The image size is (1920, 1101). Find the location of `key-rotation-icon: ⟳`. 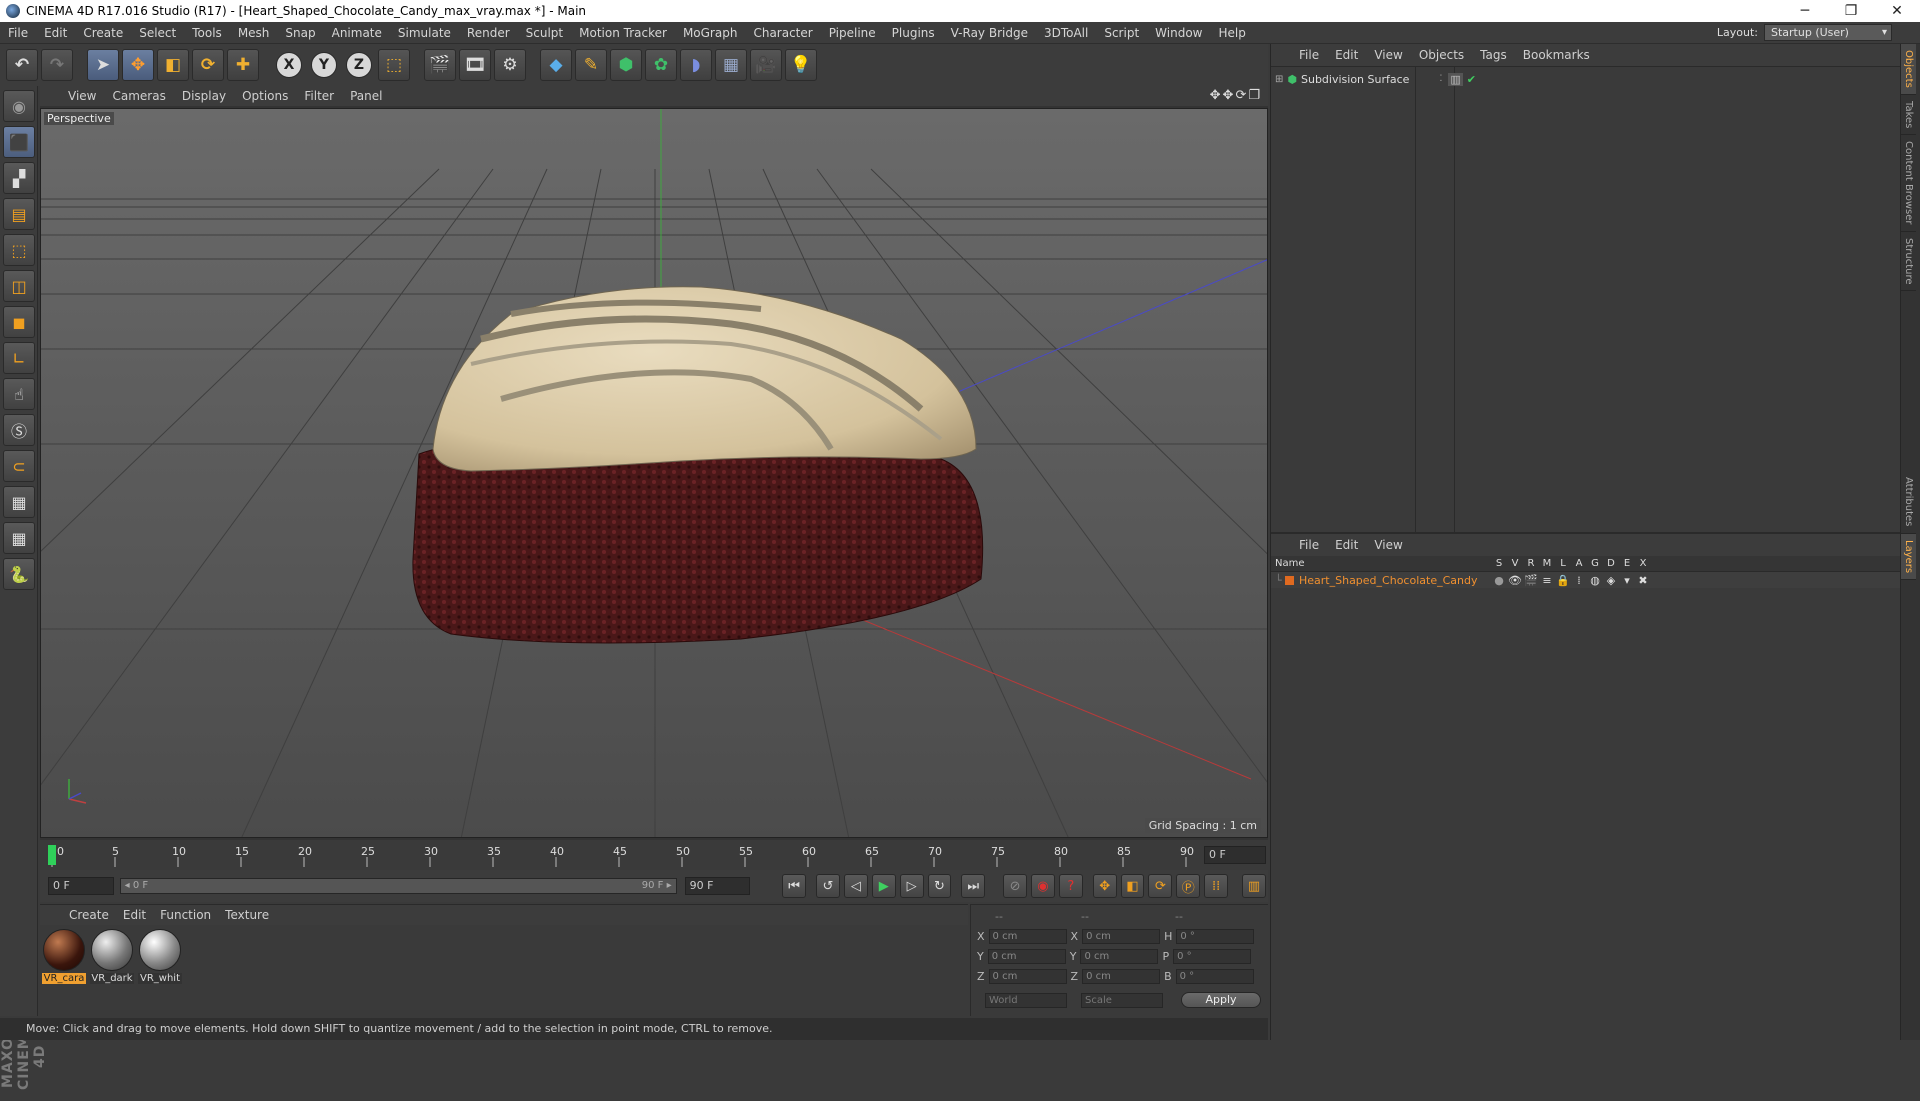

key-rotation-icon: ⟳ is located at coordinates (1160, 886).